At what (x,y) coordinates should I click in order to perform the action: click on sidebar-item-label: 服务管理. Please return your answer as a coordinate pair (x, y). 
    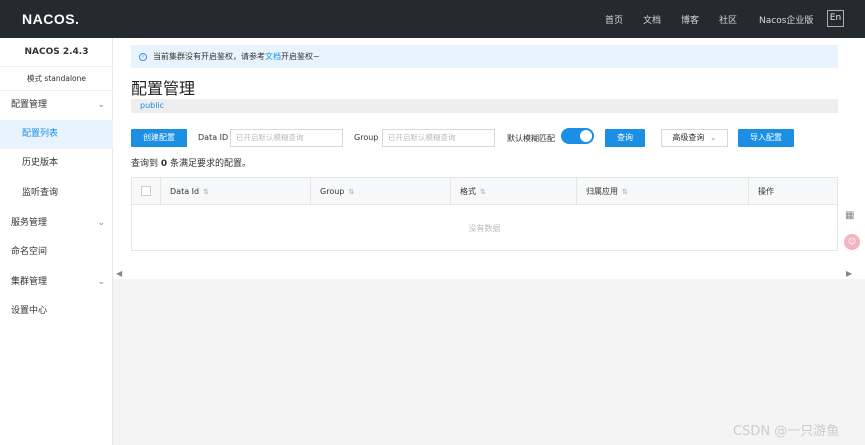
    Looking at the image, I should click on (29, 223).